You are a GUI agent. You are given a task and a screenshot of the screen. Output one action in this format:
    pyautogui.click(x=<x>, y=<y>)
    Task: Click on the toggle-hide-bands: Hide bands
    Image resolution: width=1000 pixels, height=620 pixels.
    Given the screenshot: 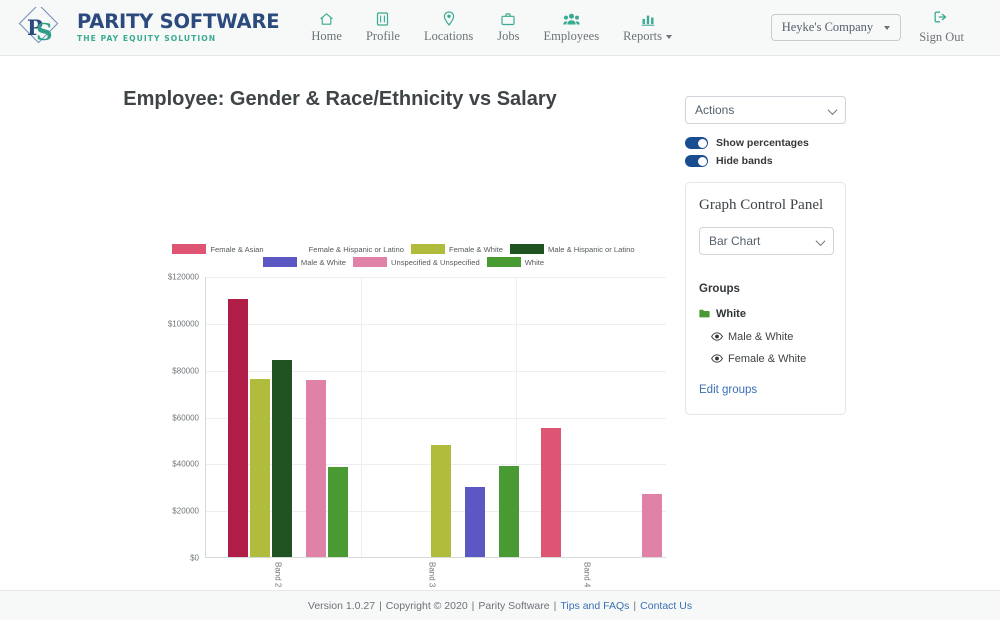 What is the action you would take?
    pyautogui.click(x=765, y=161)
    